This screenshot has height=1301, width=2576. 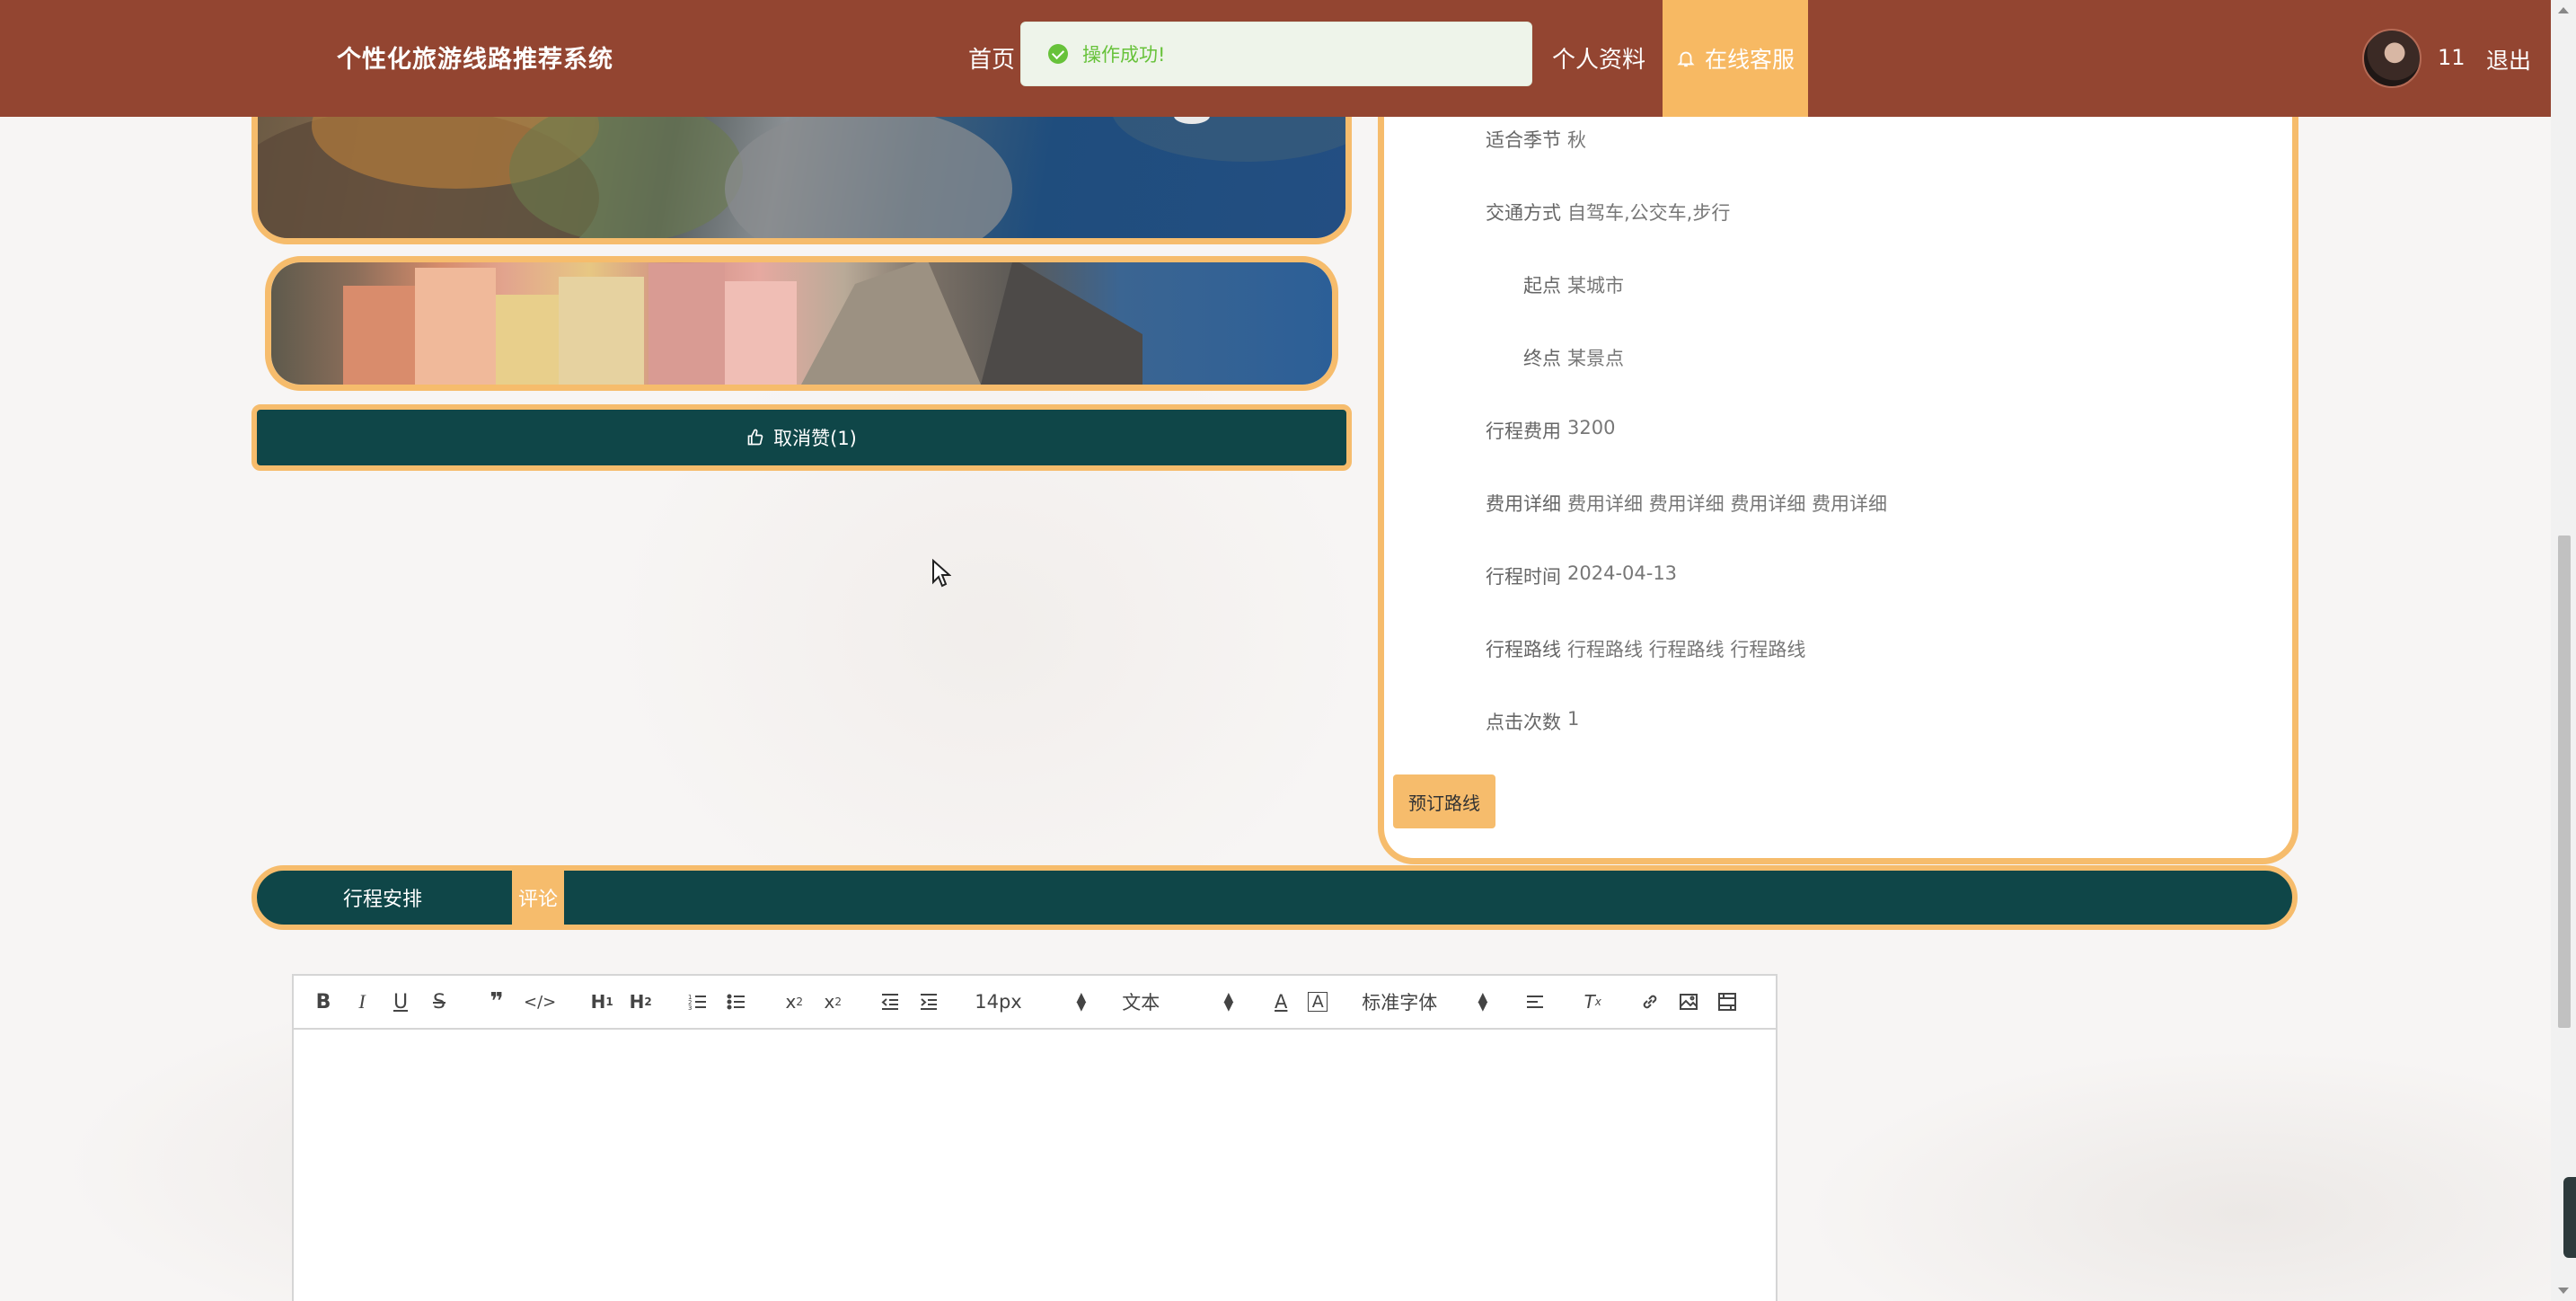 I want to click on detail-row: 终点 某景点, so click(x=1838, y=362).